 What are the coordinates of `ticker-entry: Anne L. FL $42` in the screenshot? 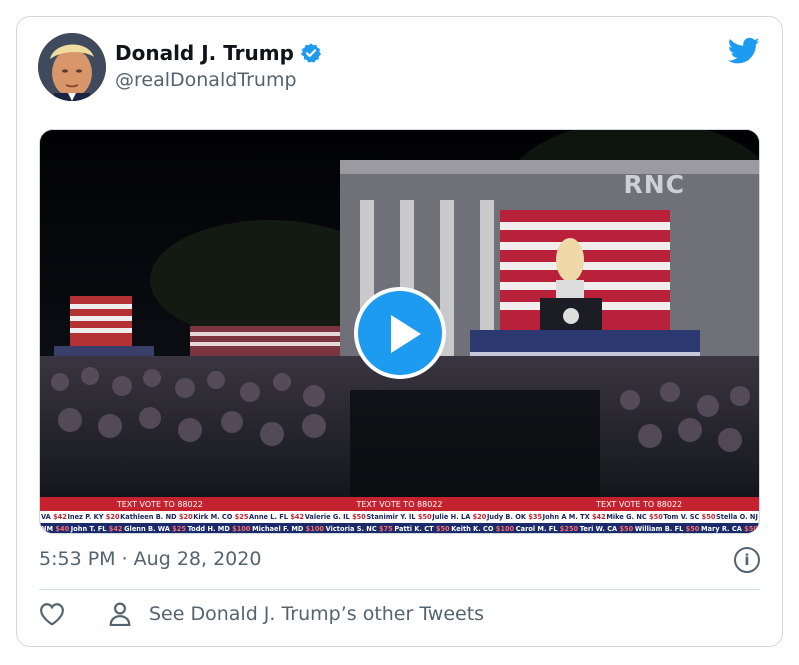 It's located at (276, 517).